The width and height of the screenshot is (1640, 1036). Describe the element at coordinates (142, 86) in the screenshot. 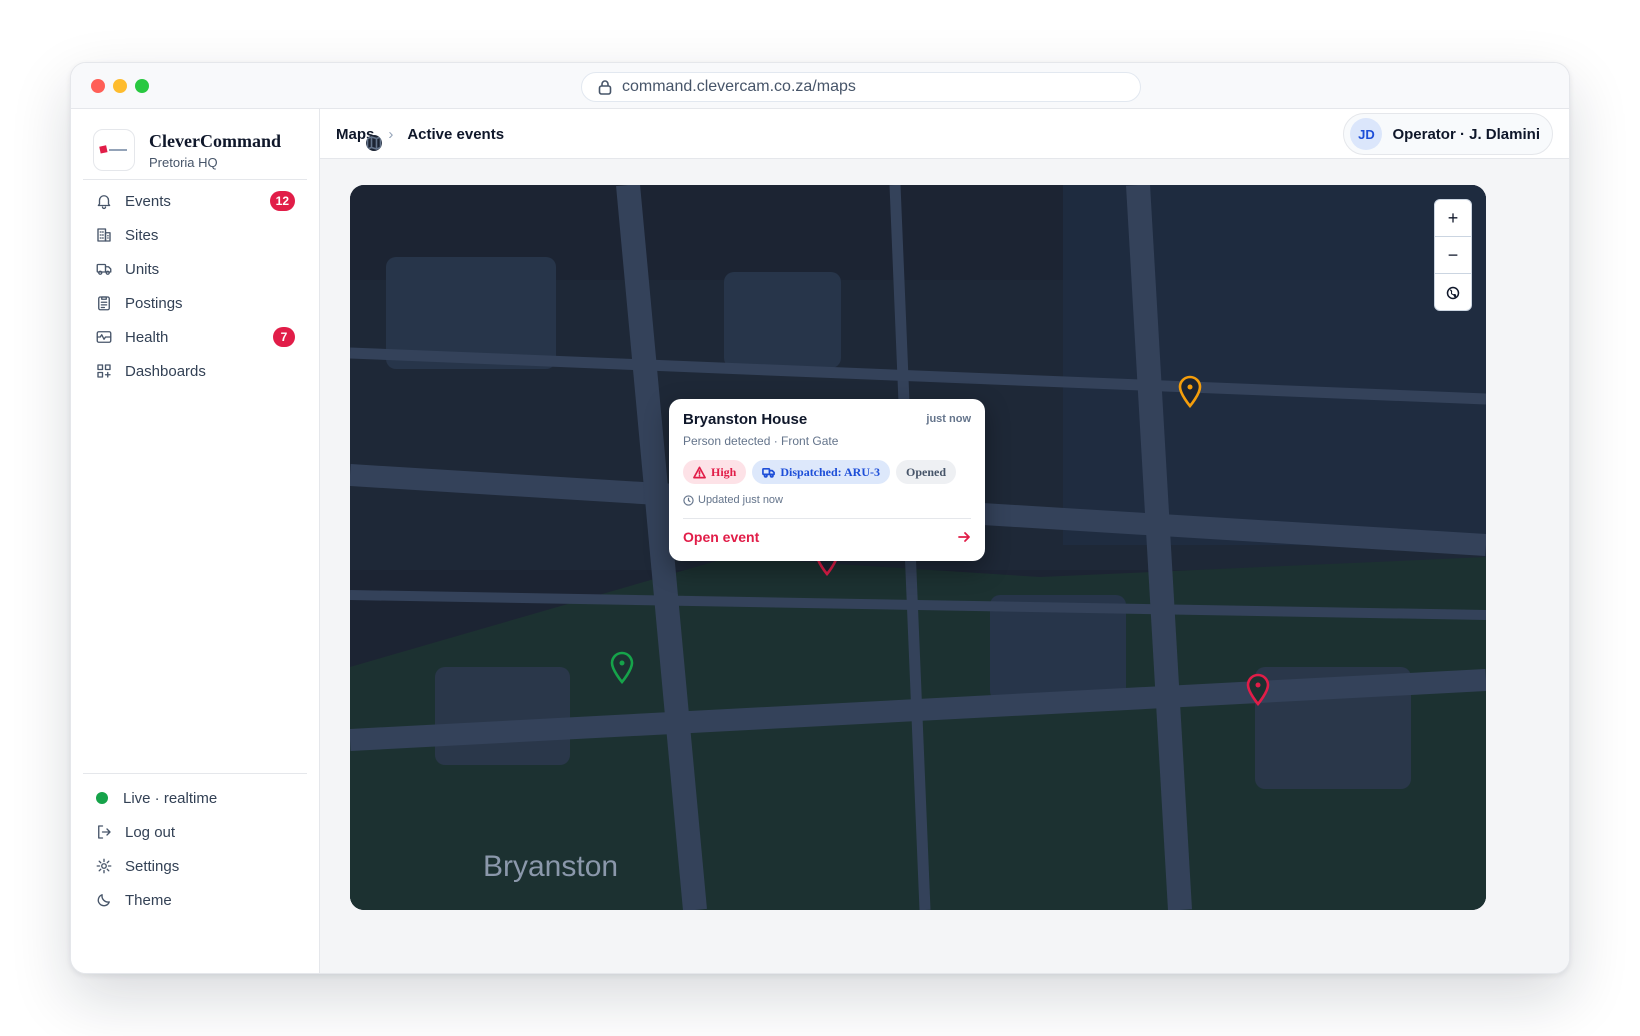

I see `maximize-window-button` at that location.